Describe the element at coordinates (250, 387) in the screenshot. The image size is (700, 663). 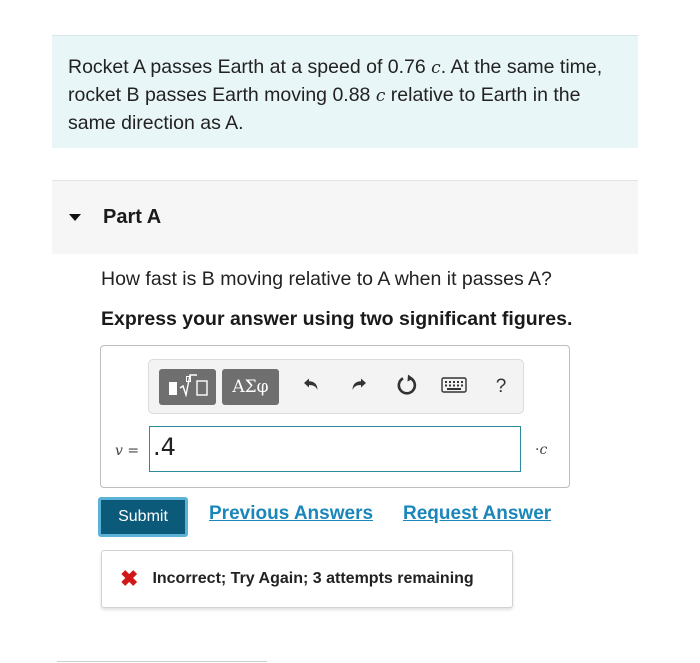
I see `greek-letters-button: ΑΣφ` at that location.